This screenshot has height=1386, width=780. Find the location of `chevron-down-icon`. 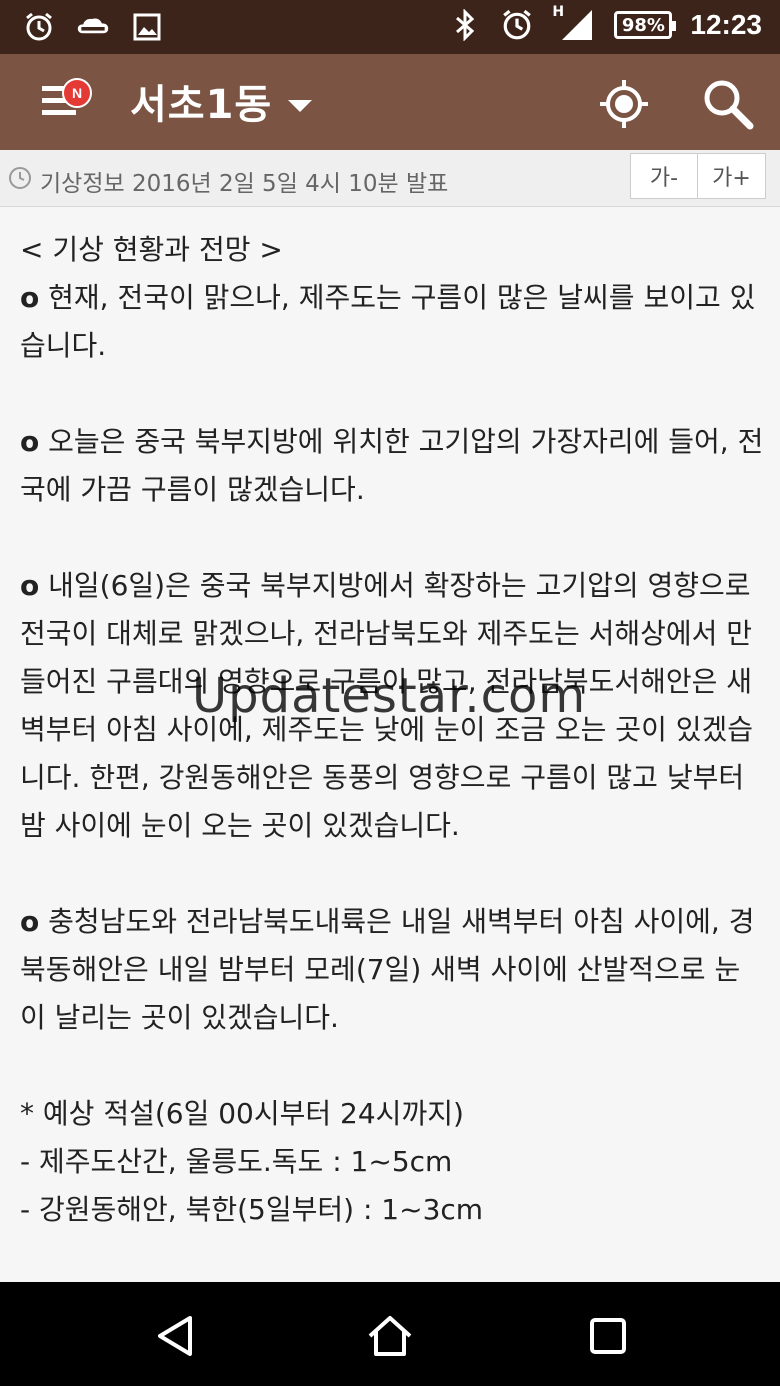

chevron-down-icon is located at coordinates (300, 106).